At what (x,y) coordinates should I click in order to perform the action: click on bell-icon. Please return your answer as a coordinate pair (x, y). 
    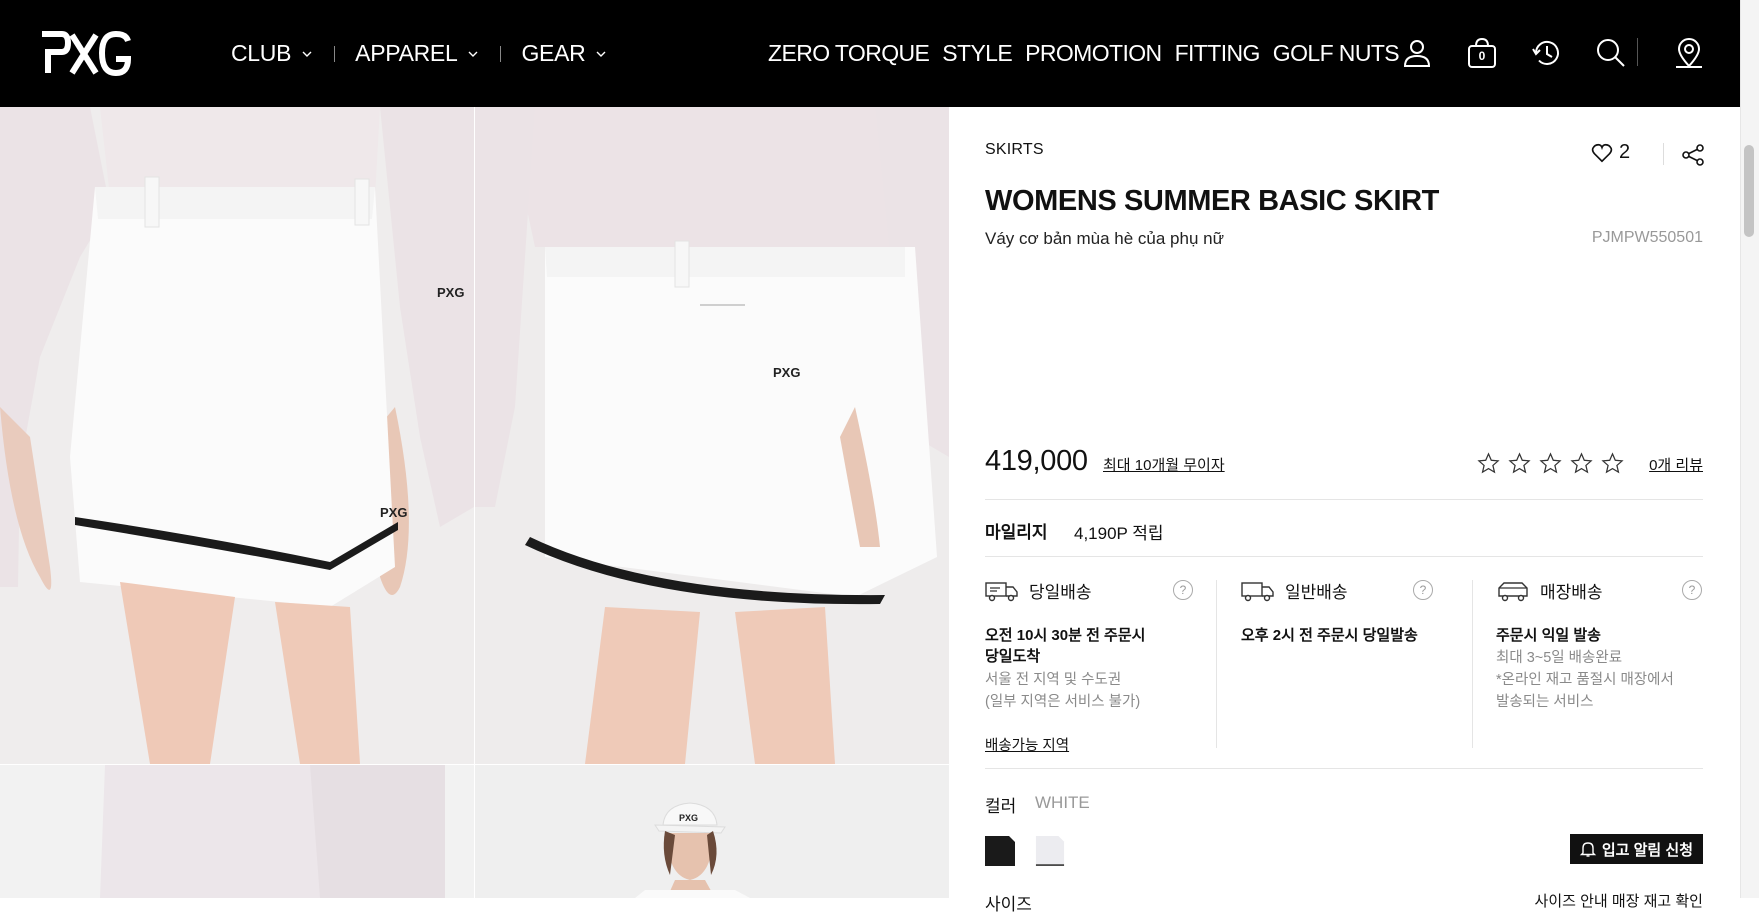
    Looking at the image, I should click on (1588, 849).